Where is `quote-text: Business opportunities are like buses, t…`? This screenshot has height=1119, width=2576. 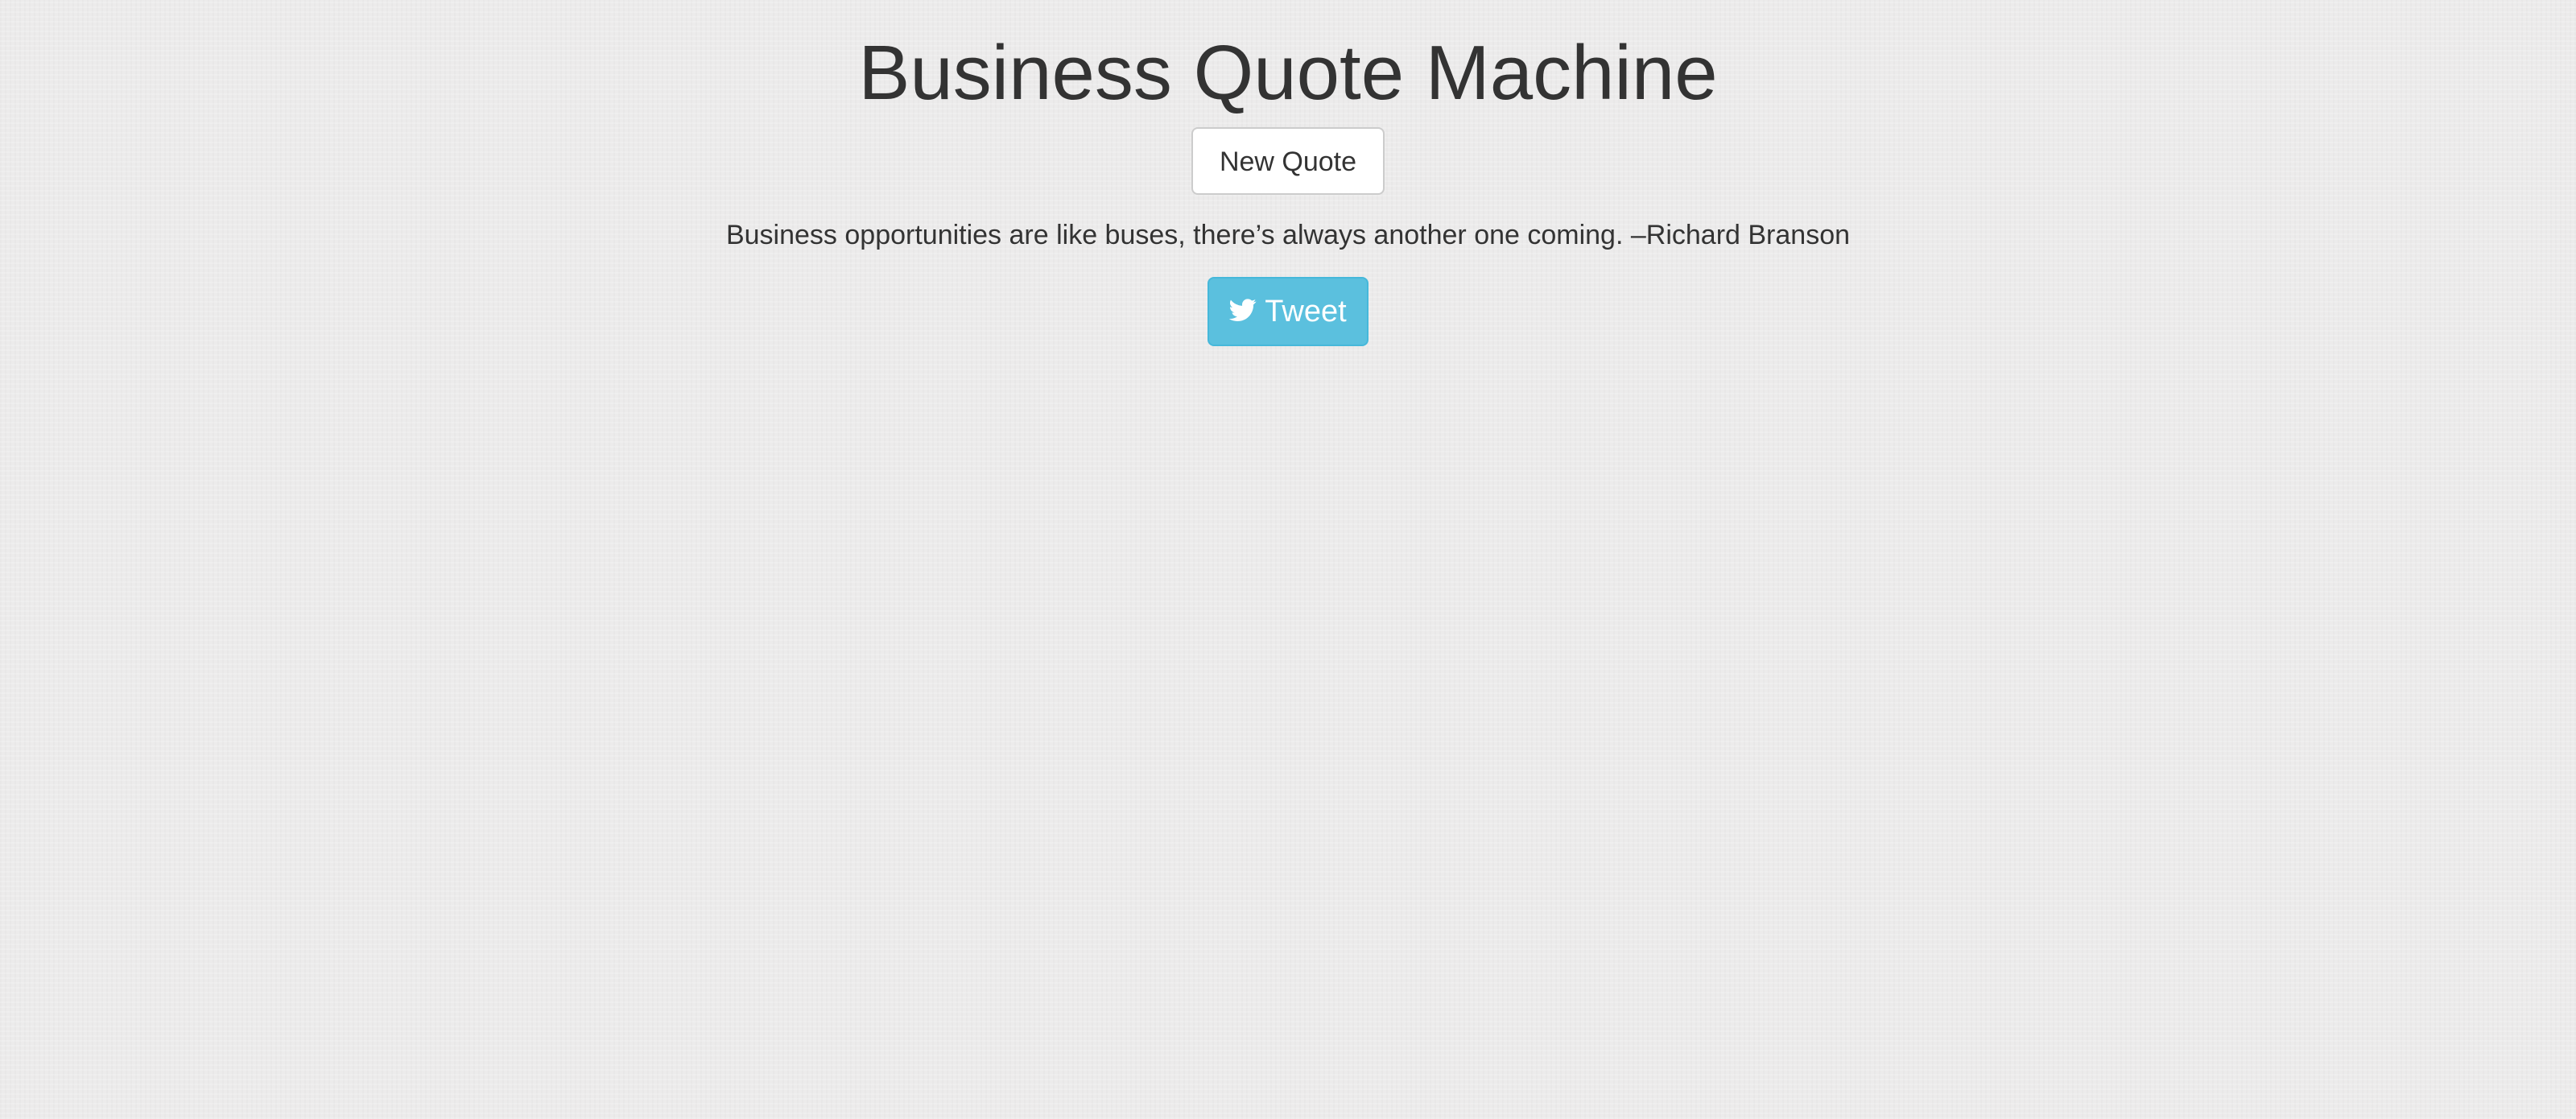
quote-text: Business opportunities are like buses, t… is located at coordinates (1288, 235).